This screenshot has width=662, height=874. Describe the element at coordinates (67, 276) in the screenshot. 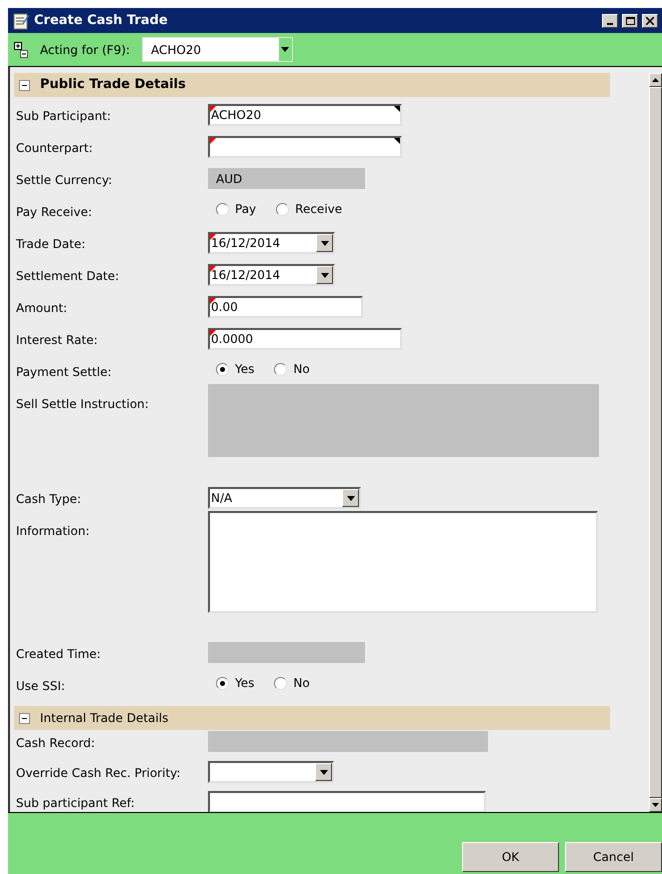

I see `field-label: Settlement Date:` at that location.